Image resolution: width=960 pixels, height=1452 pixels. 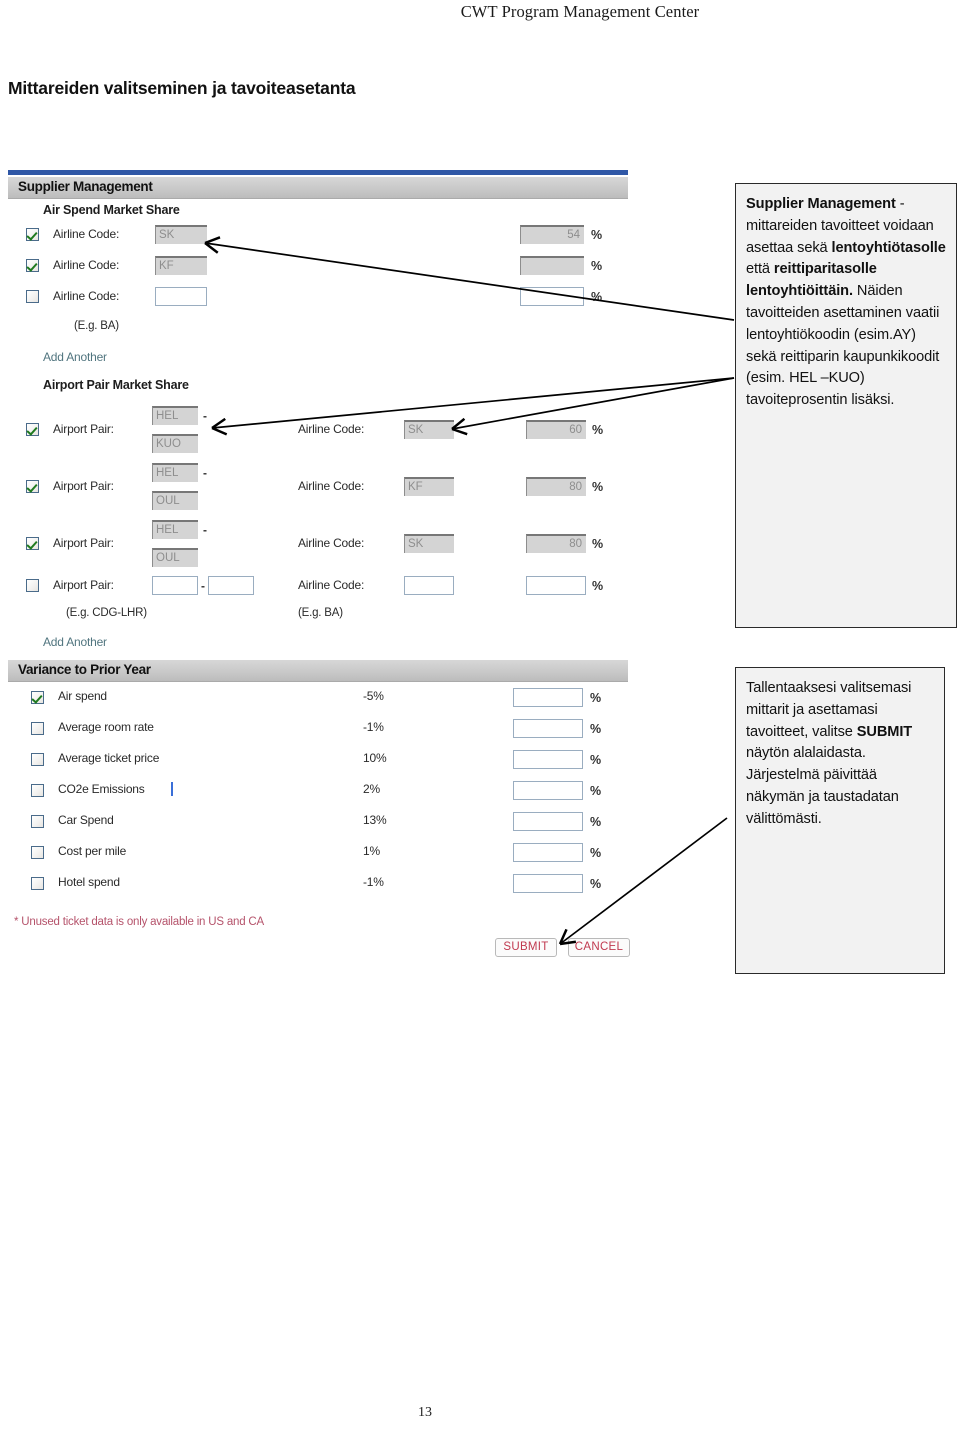 What do you see at coordinates (83, 543) in the screenshot?
I see `label-airport-pair-3: Airport Pair:` at bounding box center [83, 543].